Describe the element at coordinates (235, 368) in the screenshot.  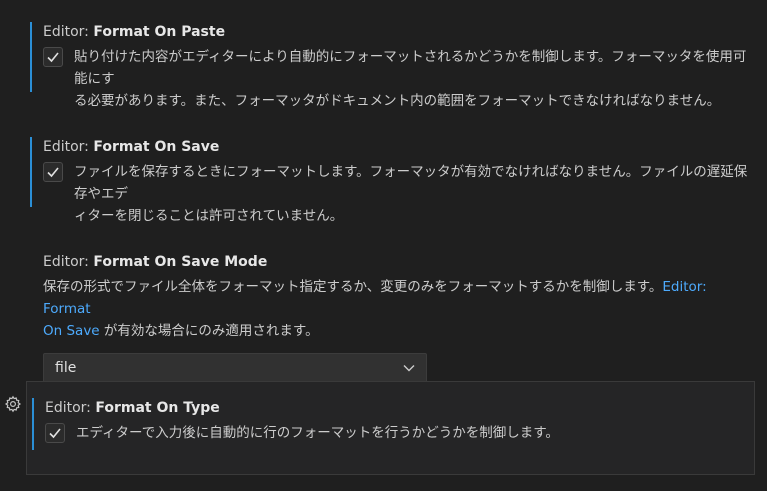
I see `format-on-save-mode-select: file` at that location.